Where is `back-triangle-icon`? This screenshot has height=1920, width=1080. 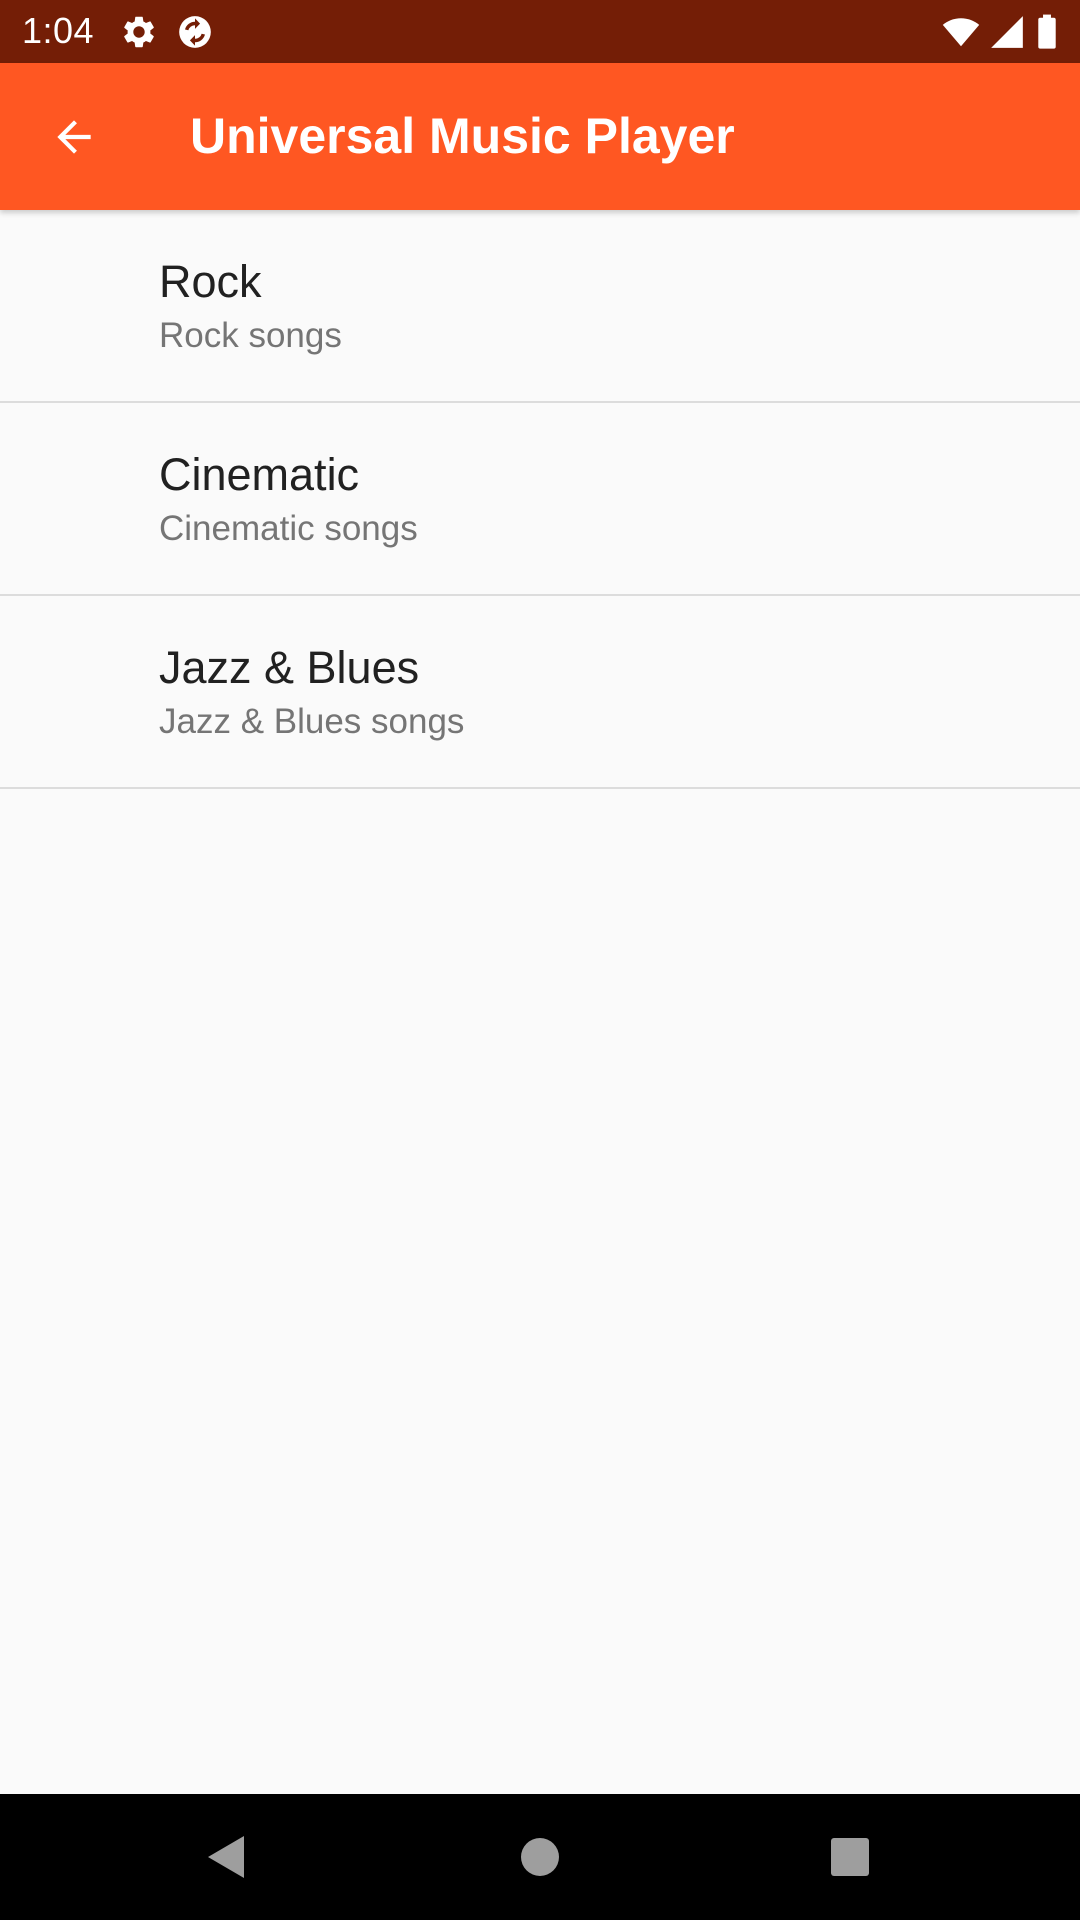 back-triangle-icon is located at coordinates (226, 1857).